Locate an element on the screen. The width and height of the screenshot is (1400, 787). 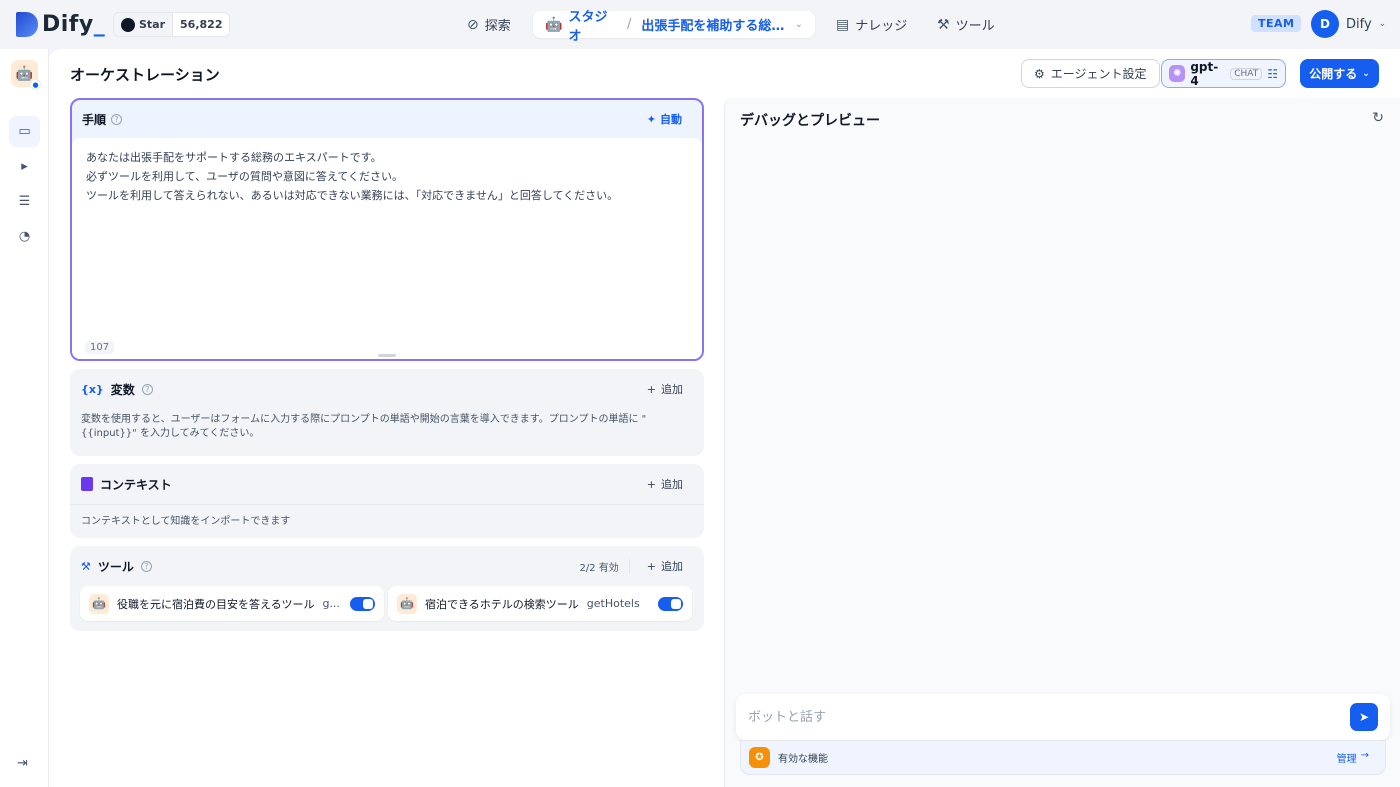
app-sidebar: 🤖 ● ▭ ▸ ☰ ◔ ⇥ is located at coordinates (24, 418).